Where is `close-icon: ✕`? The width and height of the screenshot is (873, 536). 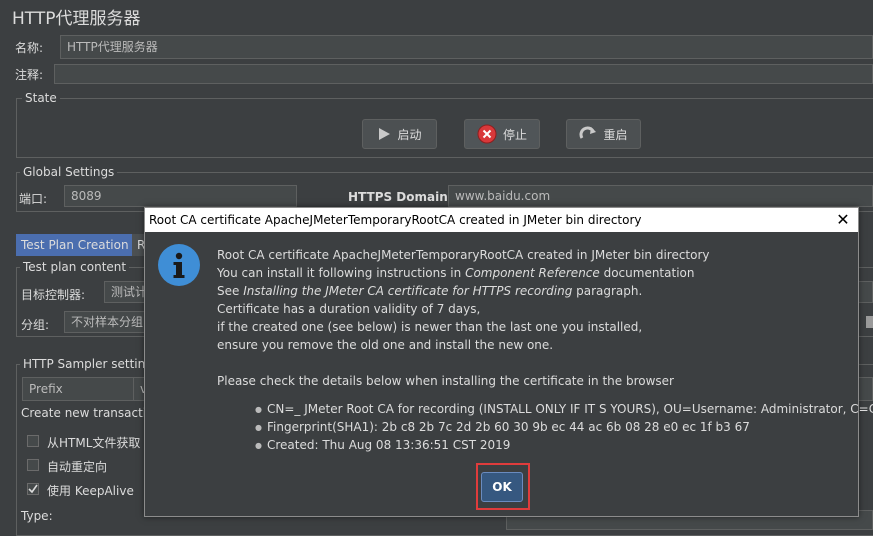
close-icon: ✕ is located at coordinates (843, 220).